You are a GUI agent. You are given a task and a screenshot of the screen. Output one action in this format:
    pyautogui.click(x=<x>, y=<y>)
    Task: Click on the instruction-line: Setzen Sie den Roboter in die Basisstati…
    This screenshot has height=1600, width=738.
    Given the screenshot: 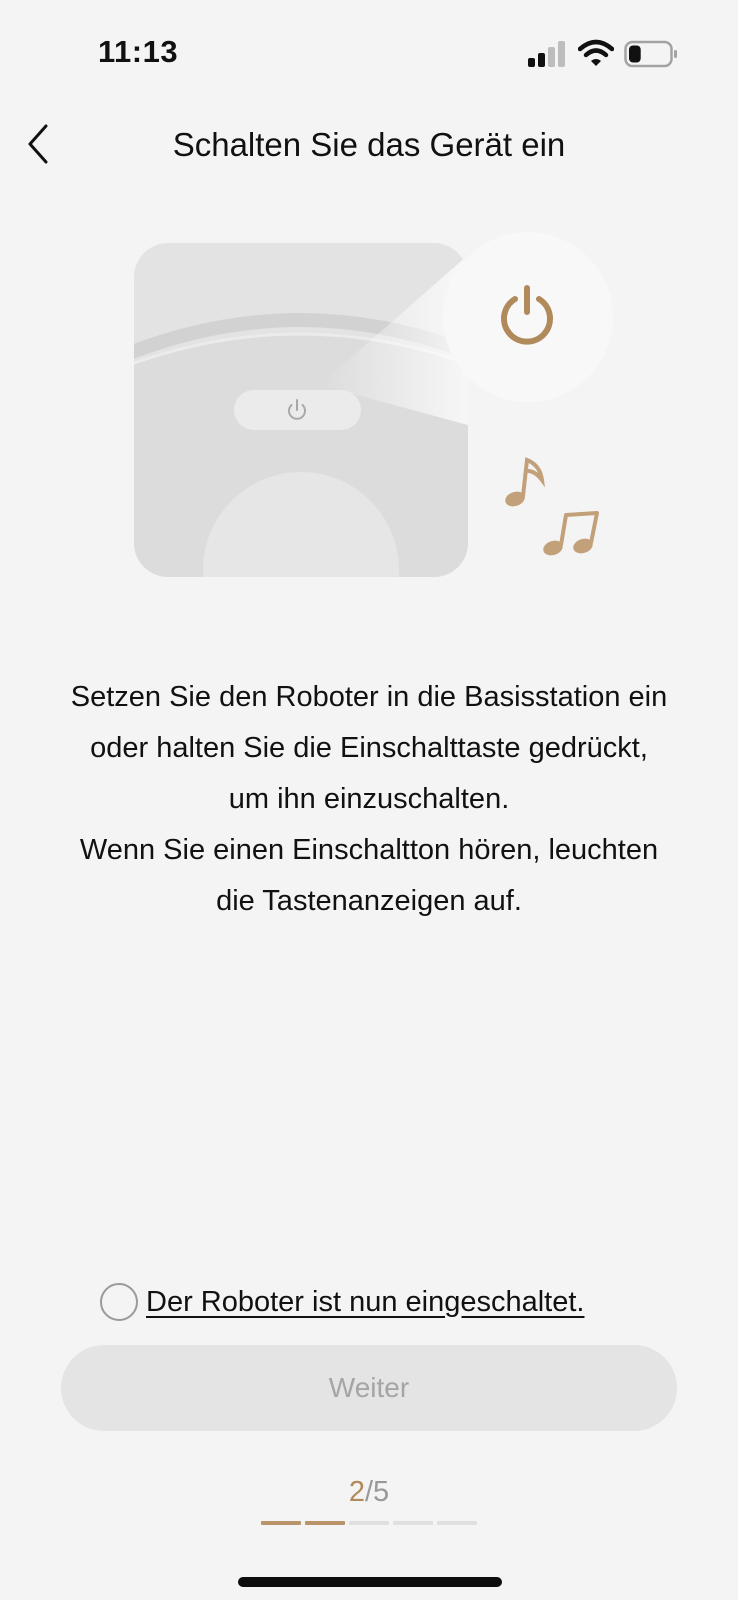 What is the action you would take?
    pyautogui.click(x=369, y=697)
    